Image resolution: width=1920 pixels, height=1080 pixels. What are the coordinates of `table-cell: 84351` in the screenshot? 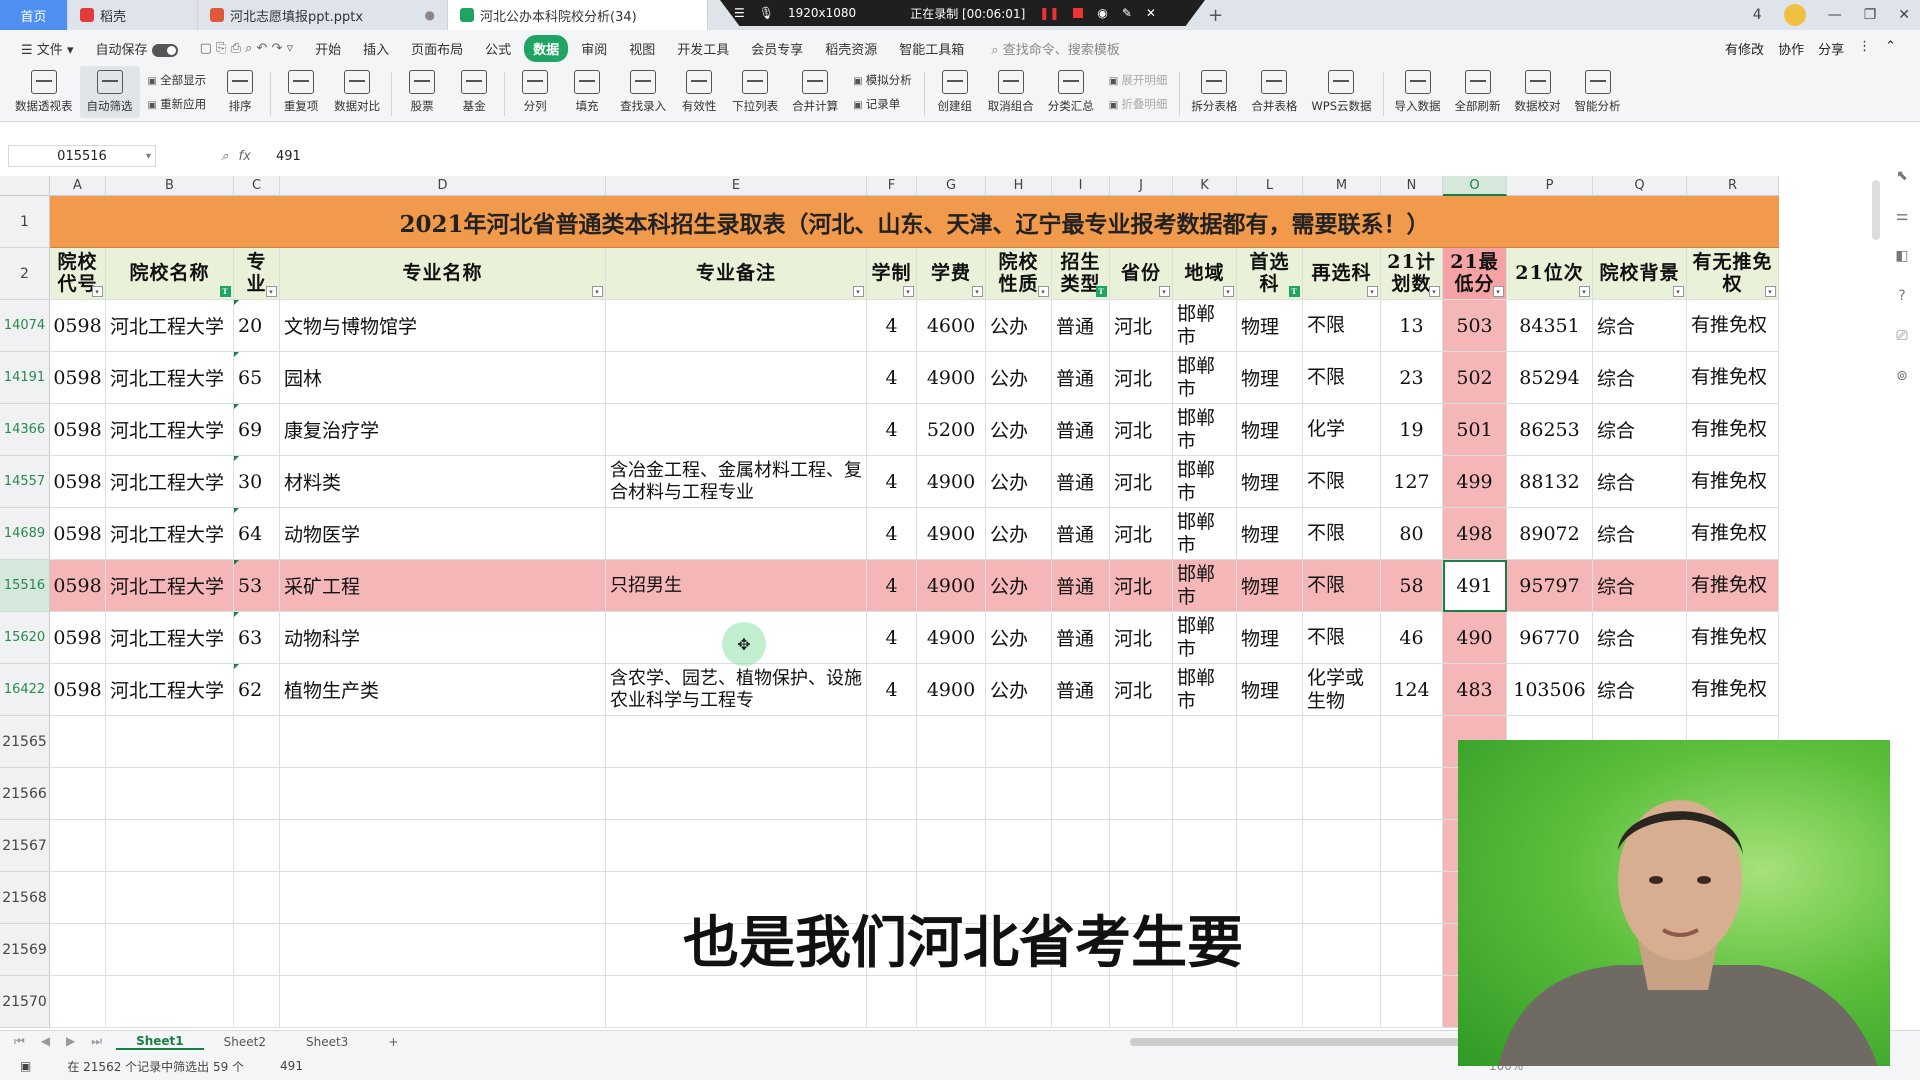 It's located at (1550, 326).